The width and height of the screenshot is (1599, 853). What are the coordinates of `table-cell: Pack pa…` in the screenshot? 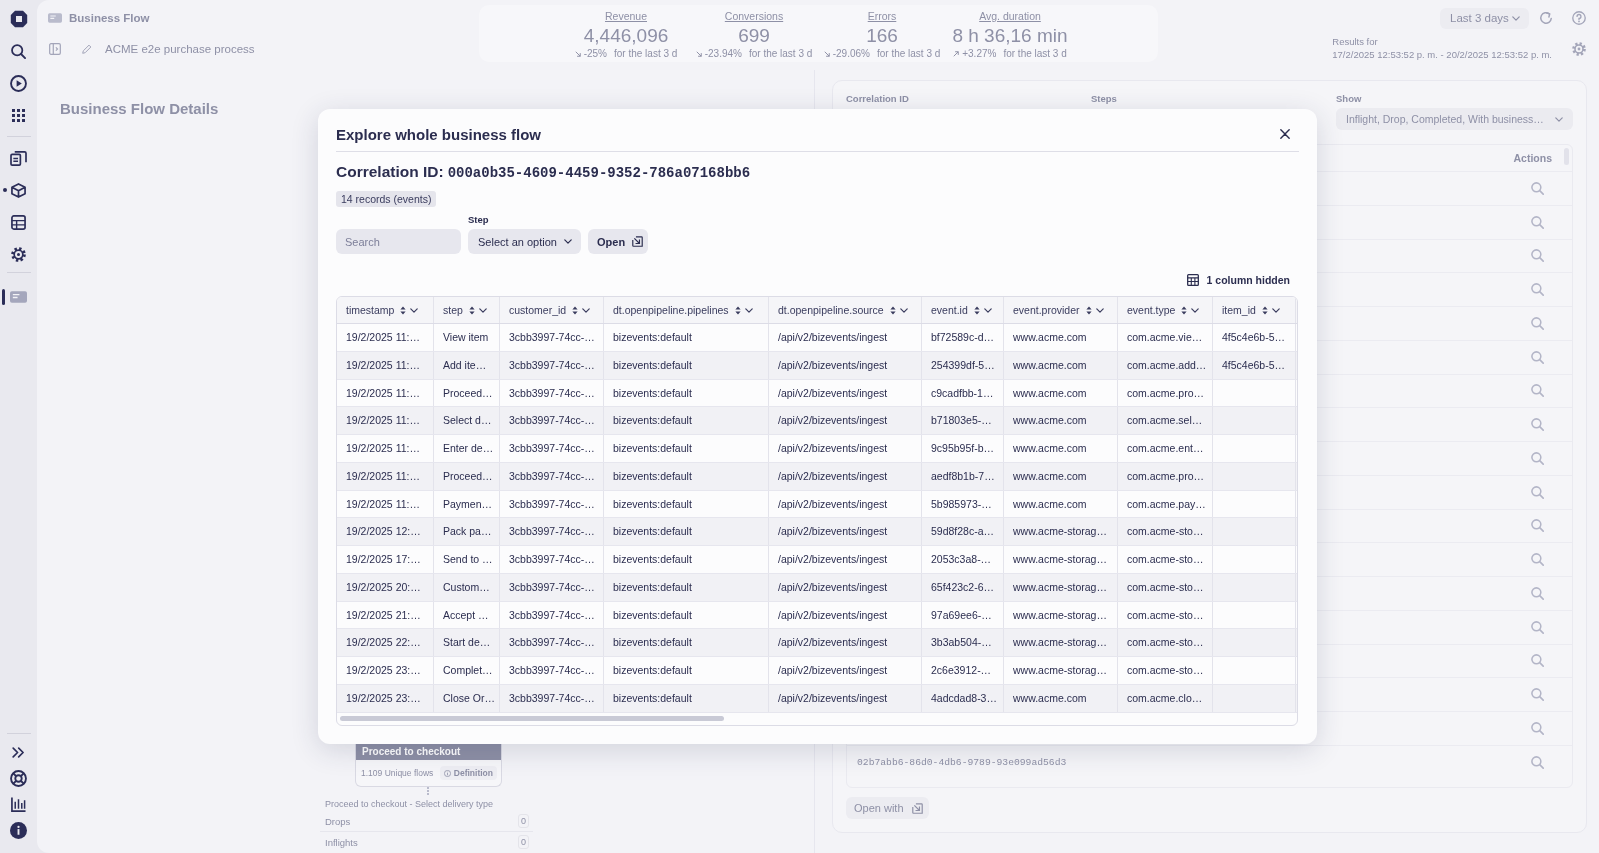 It's located at (467, 531).